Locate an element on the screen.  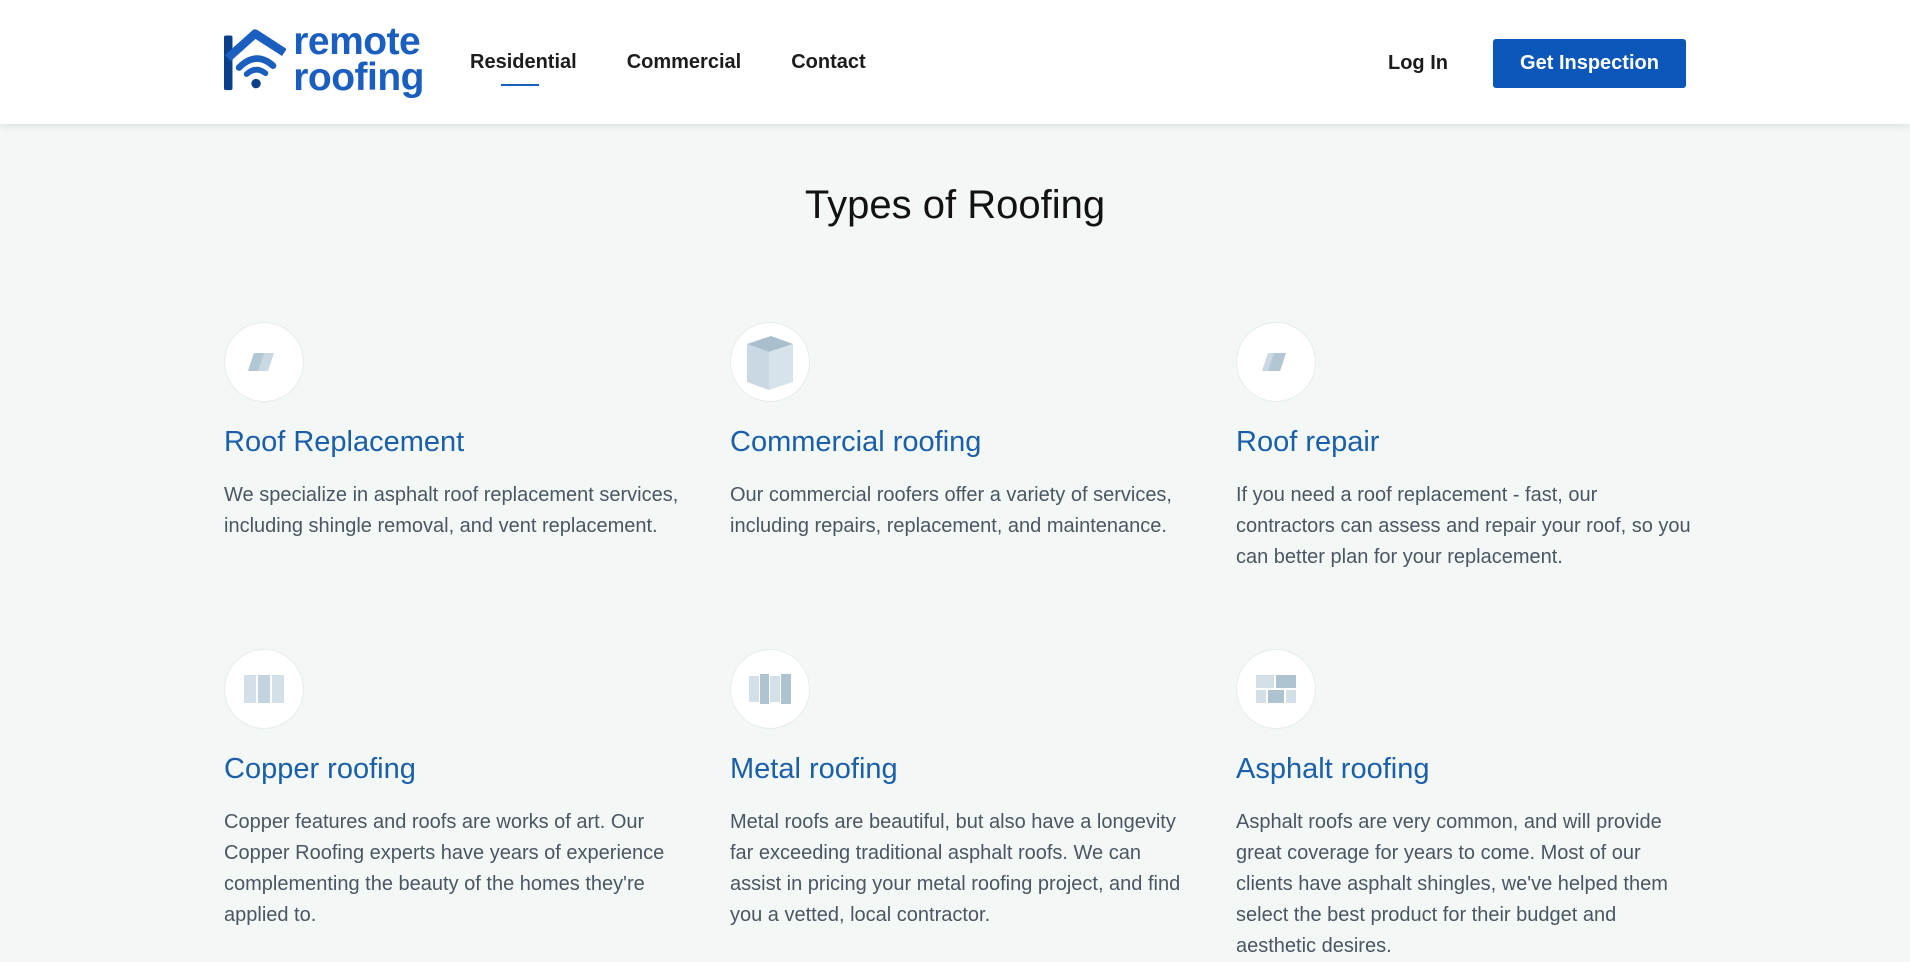
logo-wordmark: remote roofing is located at coordinates (358, 59).